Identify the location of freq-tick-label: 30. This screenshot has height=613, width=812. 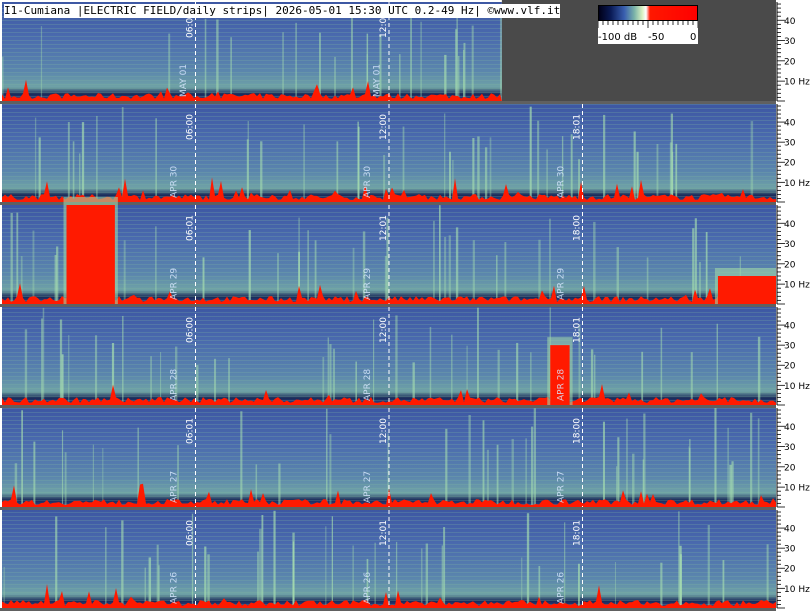
(790, 144).